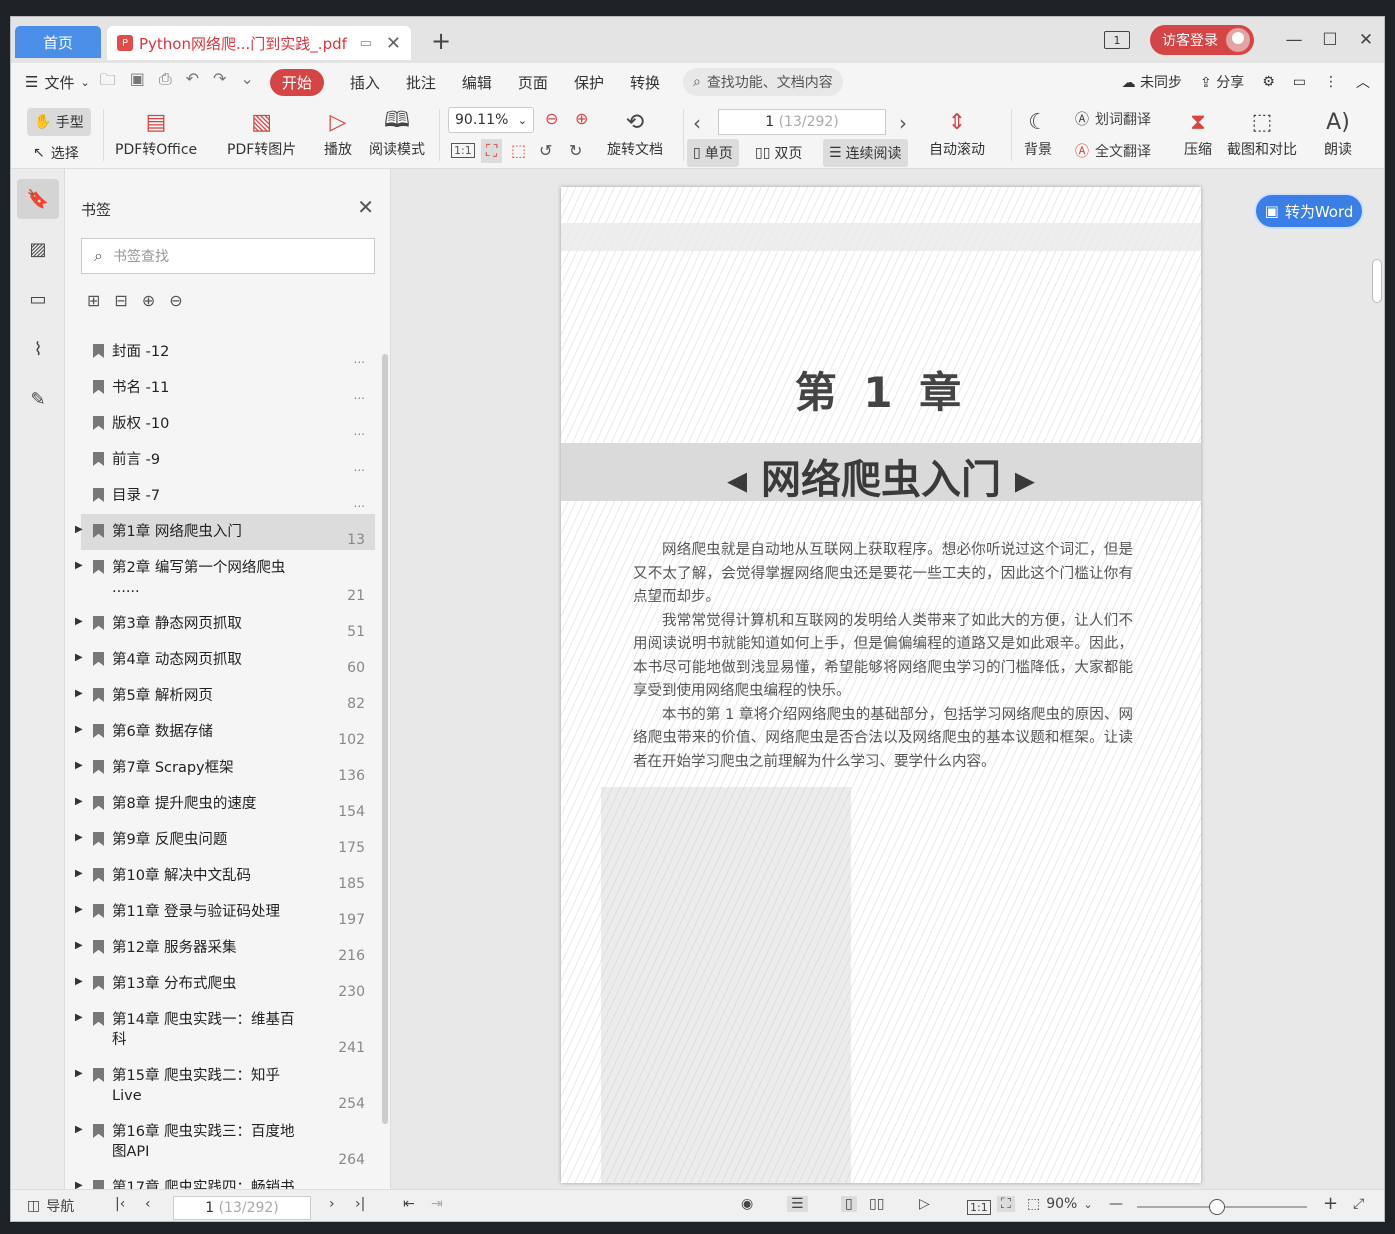 Image resolution: width=1395 pixels, height=1234 pixels. I want to click on bookmark-search-input: ⌕ 书签查找, so click(228, 256).